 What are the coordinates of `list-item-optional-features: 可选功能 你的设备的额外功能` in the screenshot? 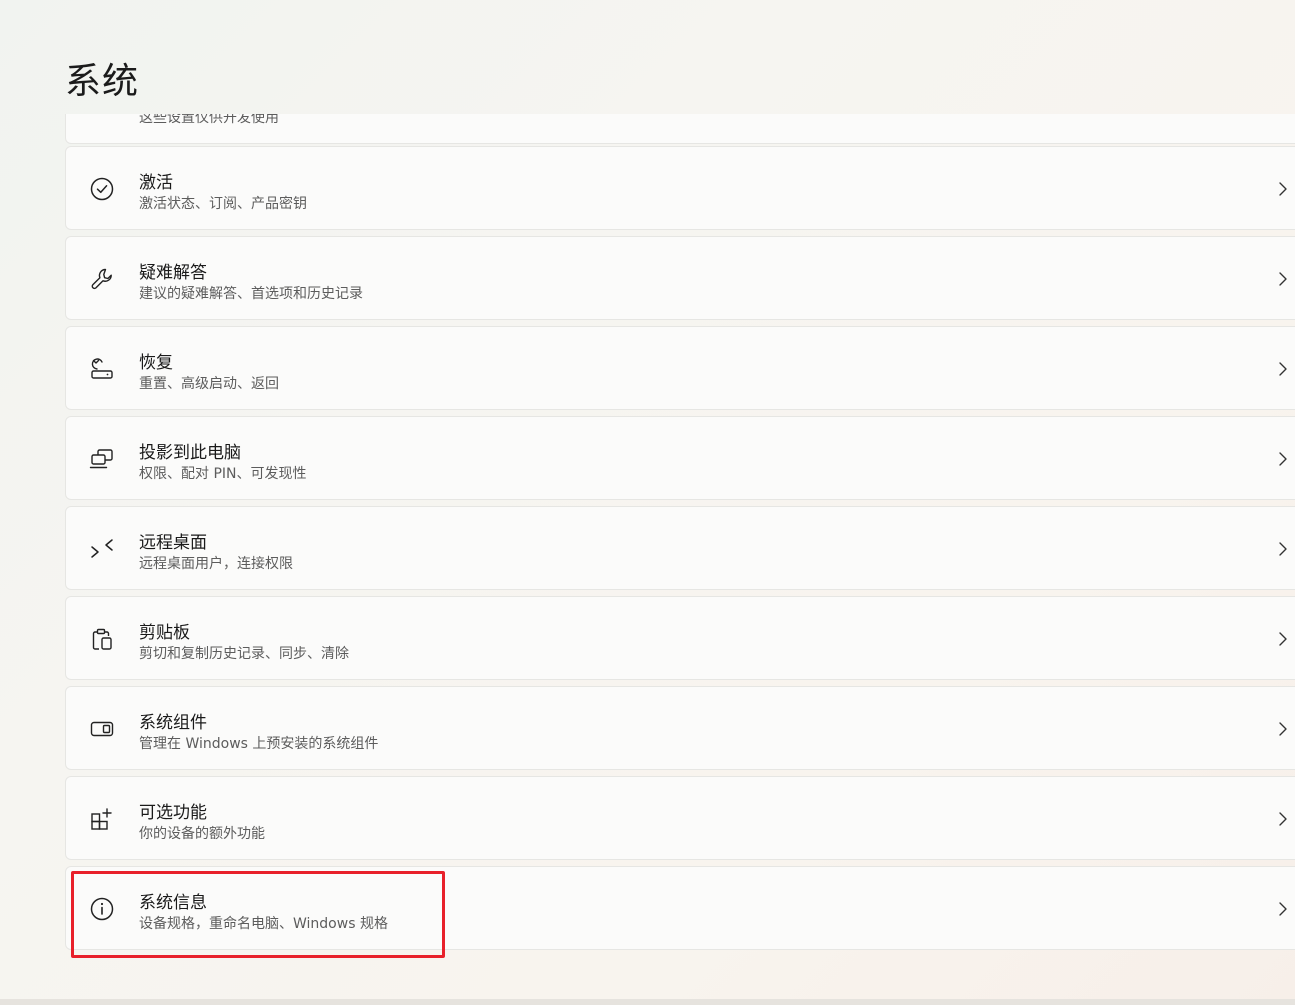 It's located at (680, 818).